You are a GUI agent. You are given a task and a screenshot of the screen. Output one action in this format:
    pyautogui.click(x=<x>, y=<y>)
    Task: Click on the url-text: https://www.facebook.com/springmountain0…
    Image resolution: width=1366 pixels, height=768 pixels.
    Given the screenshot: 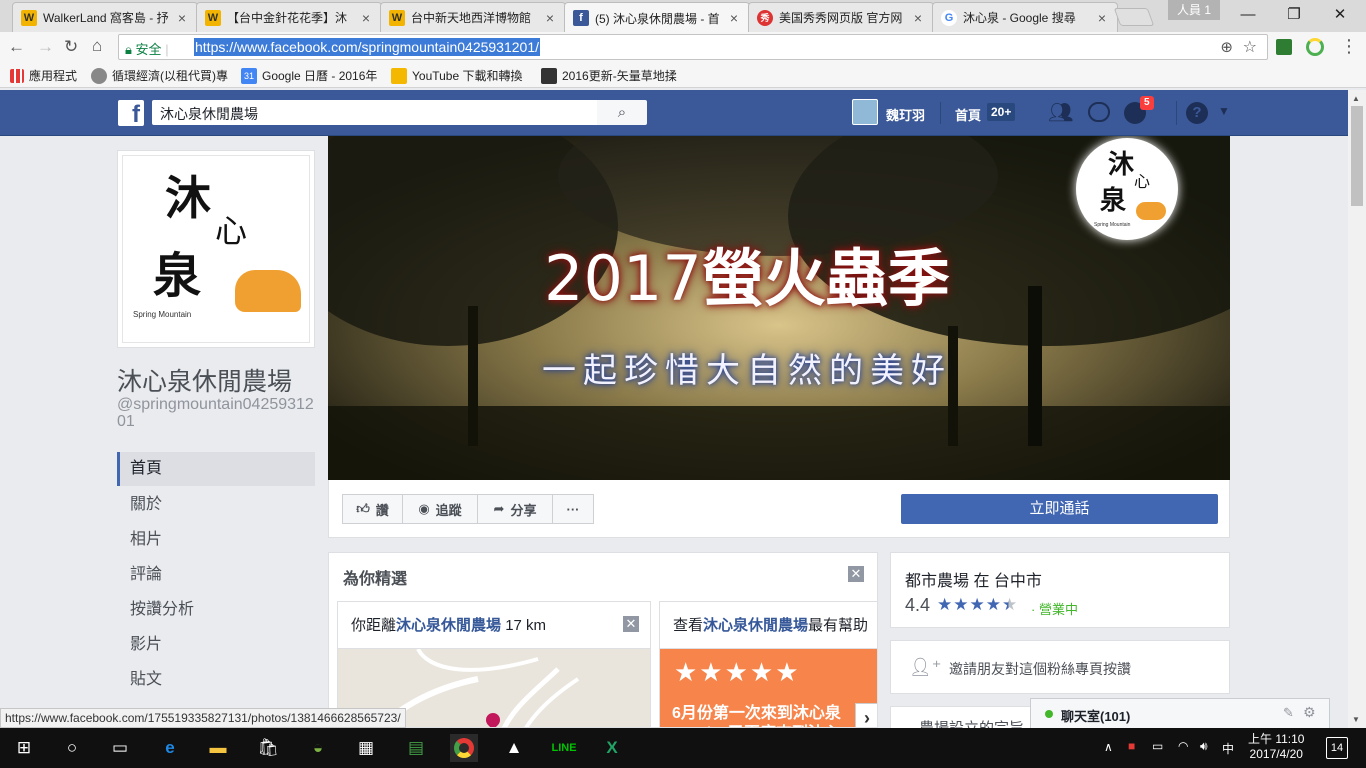 What is the action you would take?
    pyautogui.click(x=367, y=47)
    